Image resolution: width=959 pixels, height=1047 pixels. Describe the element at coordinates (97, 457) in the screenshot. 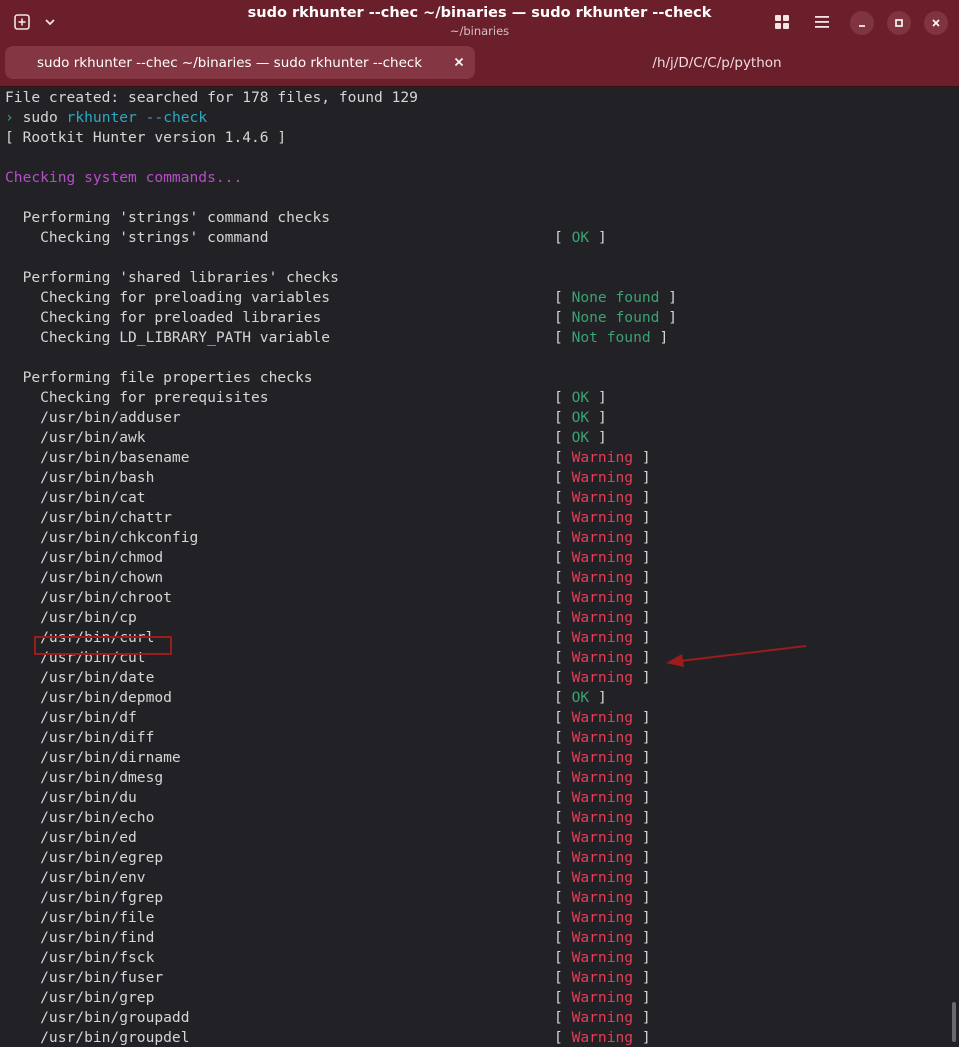

I see `check-label: /usr/bin/basename` at that location.